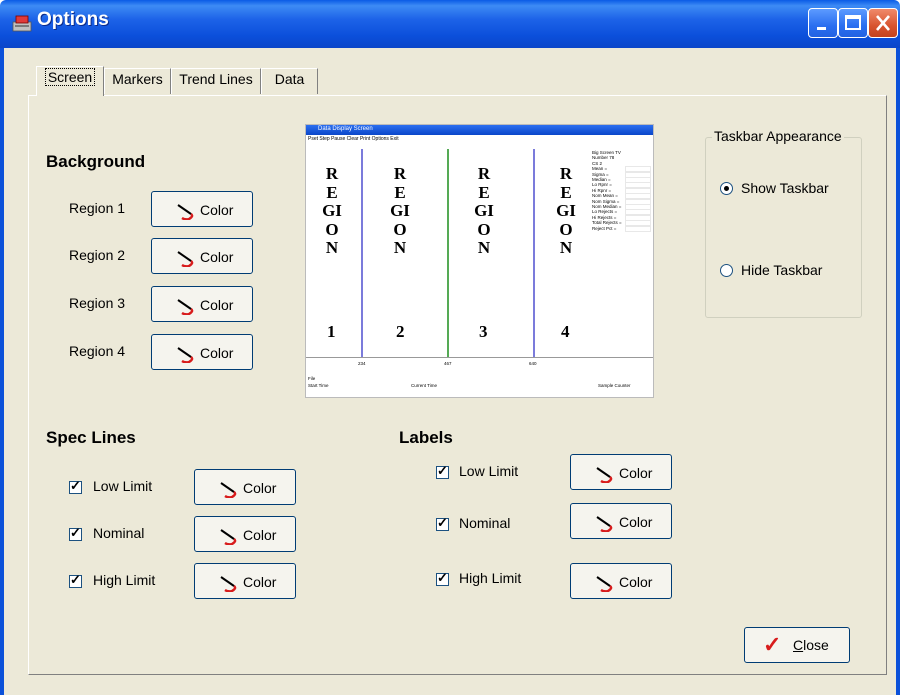 The height and width of the screenshot is (695, 900). Describe the element at coordinates (97, 208) in the screenshot. I see `region-1-label: Region 1` at that location.